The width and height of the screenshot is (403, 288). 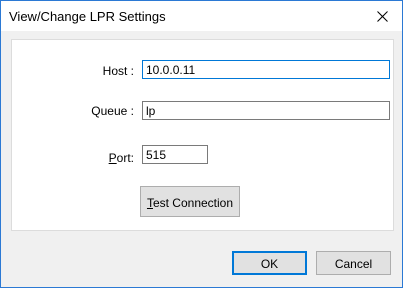 I want to click on port-mnemonic: P, so click(x=112, y=158).